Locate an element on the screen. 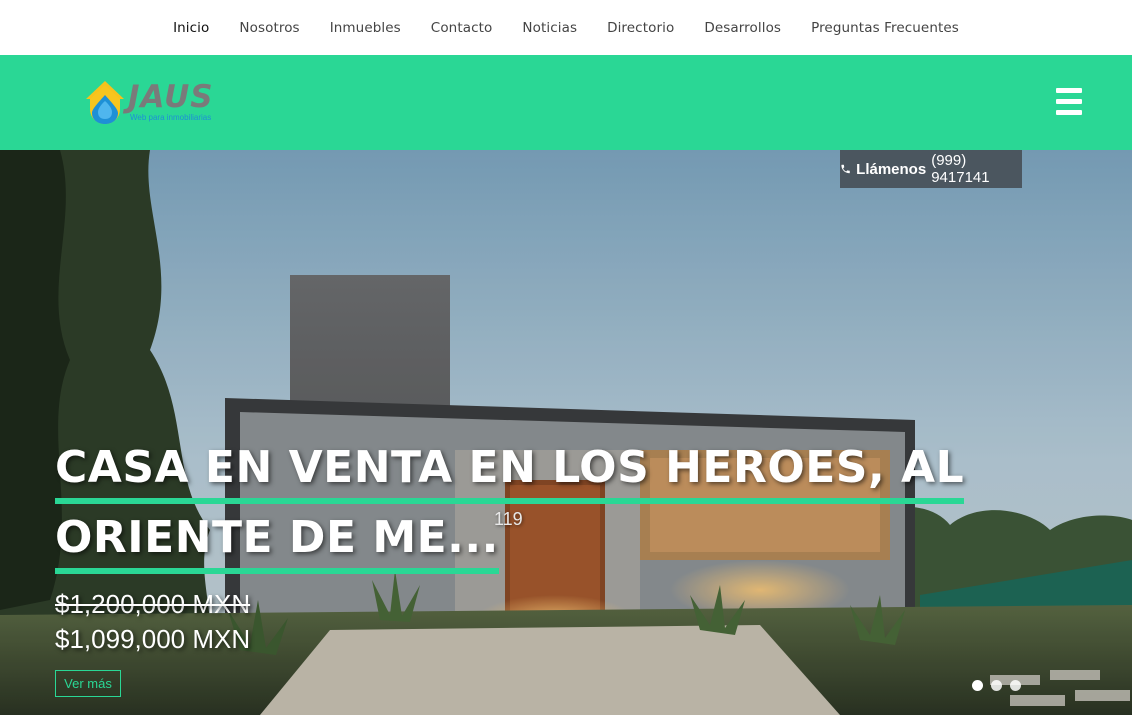 The width and height of the screenshot is (1132, 715). logo-tagline: Web para inmobiliarias is located at coordinates (171, 117).